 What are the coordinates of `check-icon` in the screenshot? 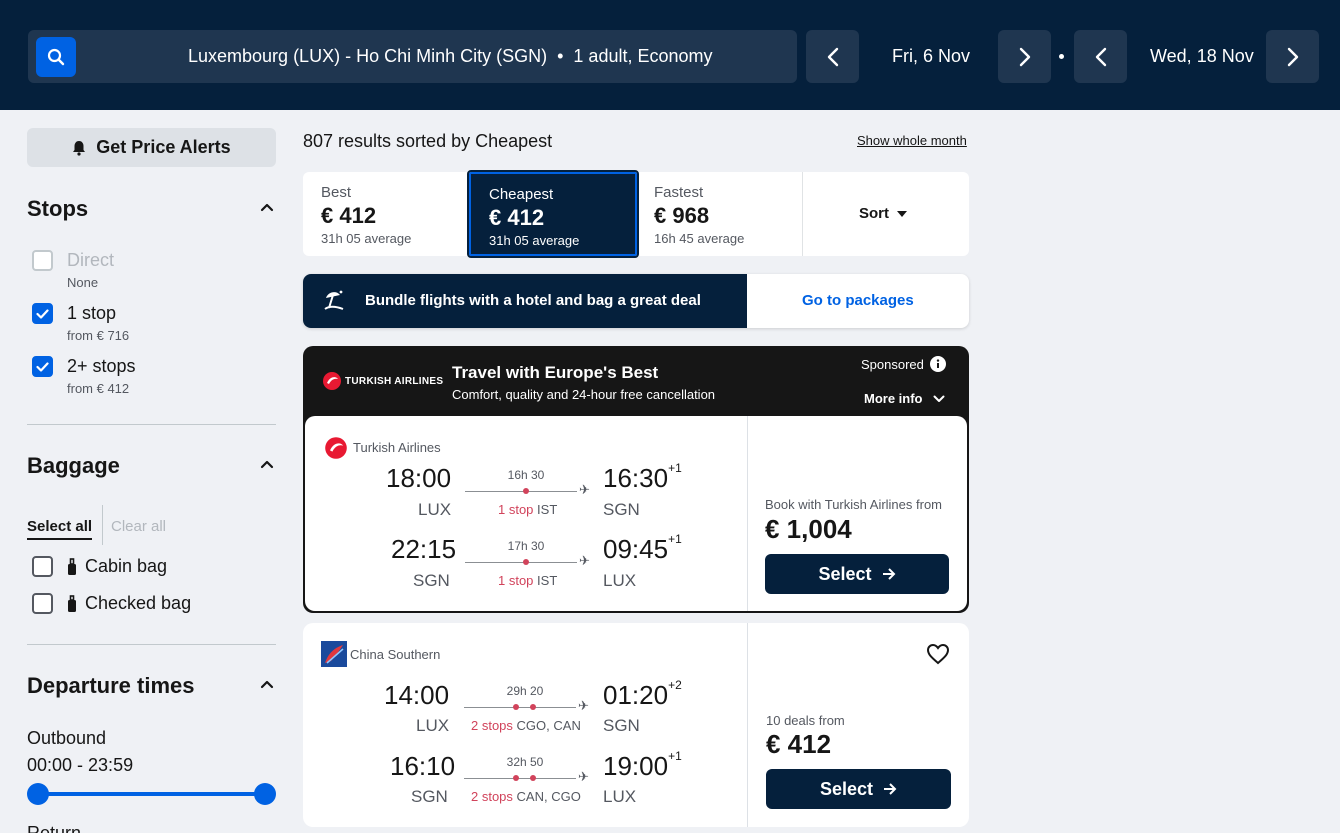 It's located at (42, 366).